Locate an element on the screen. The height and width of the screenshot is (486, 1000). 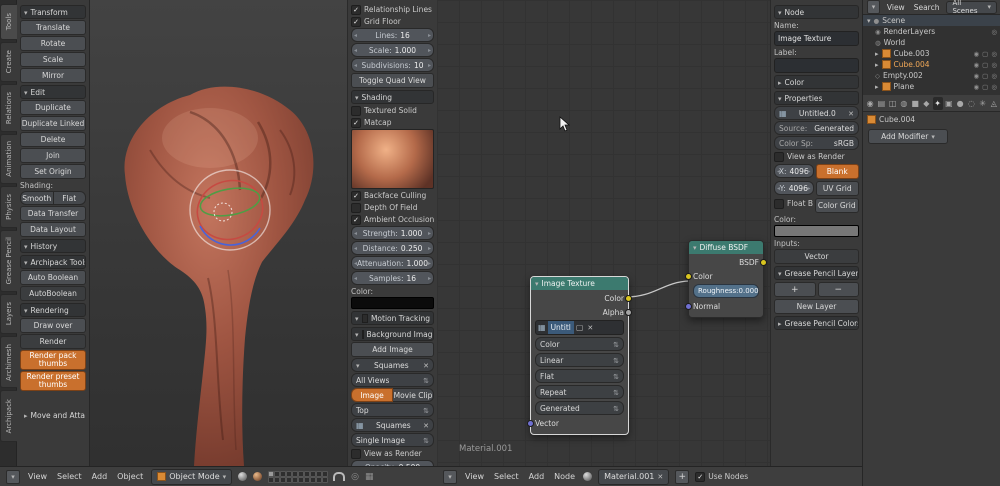
float-buffer-checkbox: Float Buff is located at coordinates (793, 203).